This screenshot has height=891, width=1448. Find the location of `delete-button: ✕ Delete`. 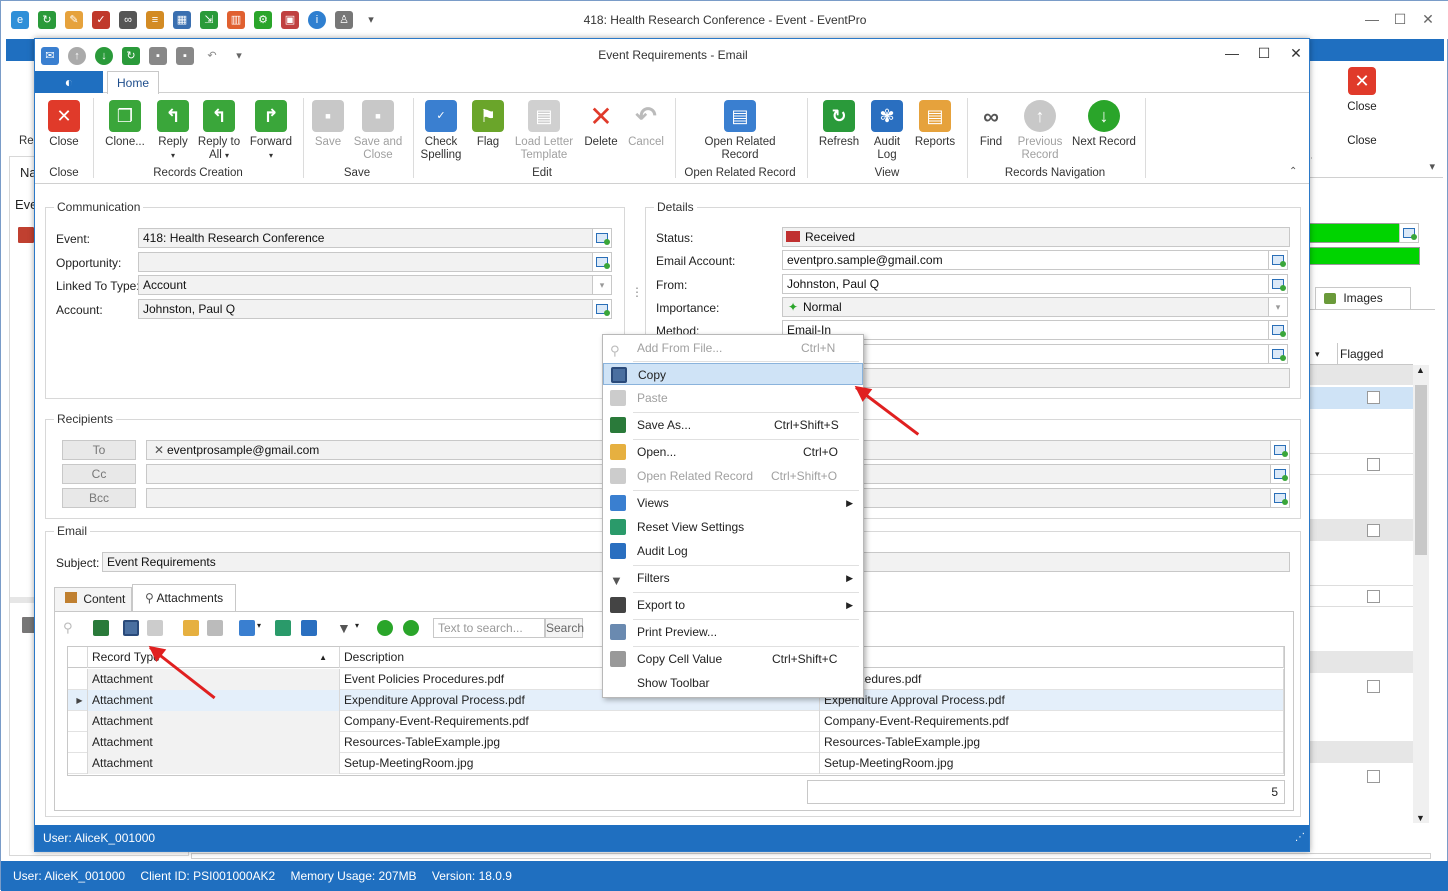

delete-button: ✕ Delete is located at coordinates (601, 124).